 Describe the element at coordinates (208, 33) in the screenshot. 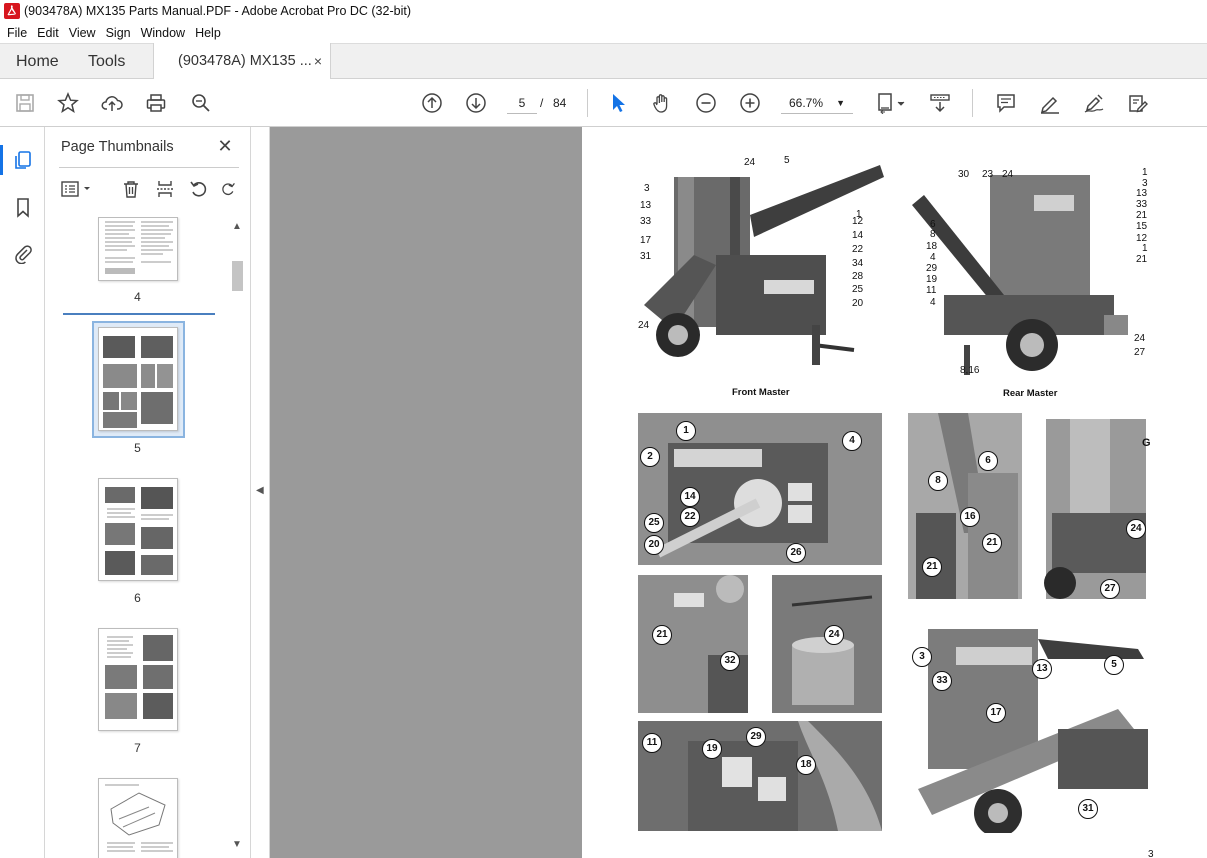

I see `menu-help: Help` at that location.